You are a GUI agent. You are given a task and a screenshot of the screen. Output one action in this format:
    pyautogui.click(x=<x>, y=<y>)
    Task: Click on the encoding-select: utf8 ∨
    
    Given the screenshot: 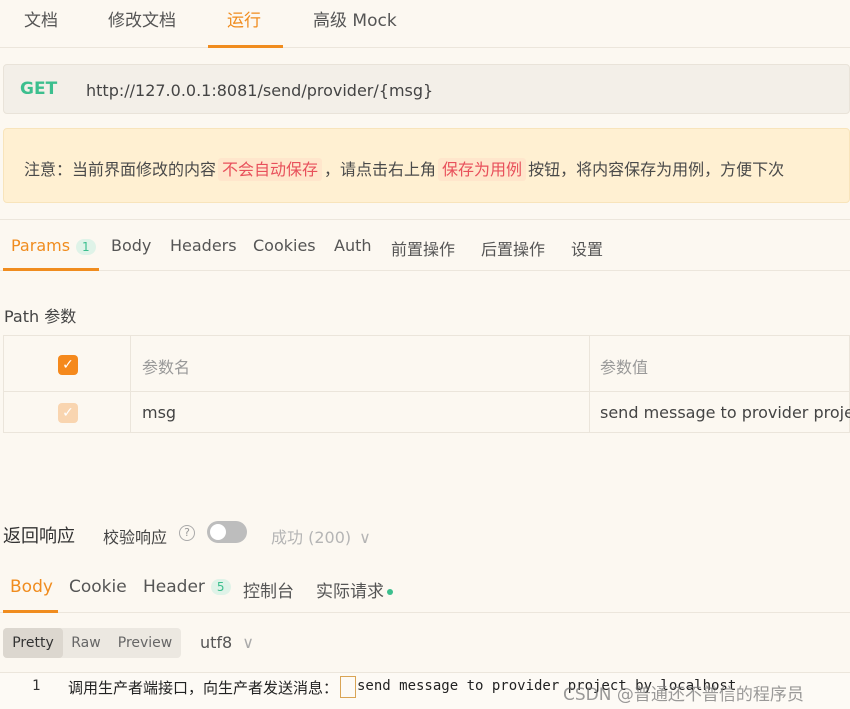 What is the action you would take?
    pyautogui.click(x=227, y=642)
    